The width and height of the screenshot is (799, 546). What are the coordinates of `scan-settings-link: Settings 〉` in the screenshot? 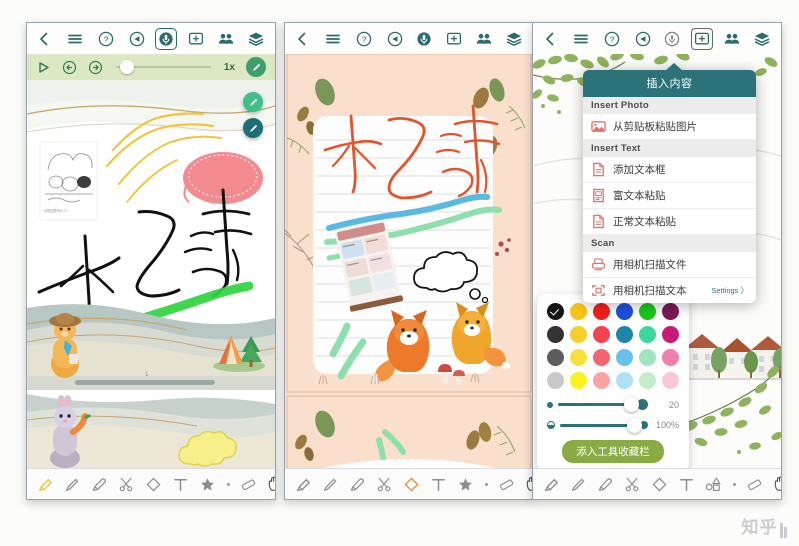 It's located at (729, 290).